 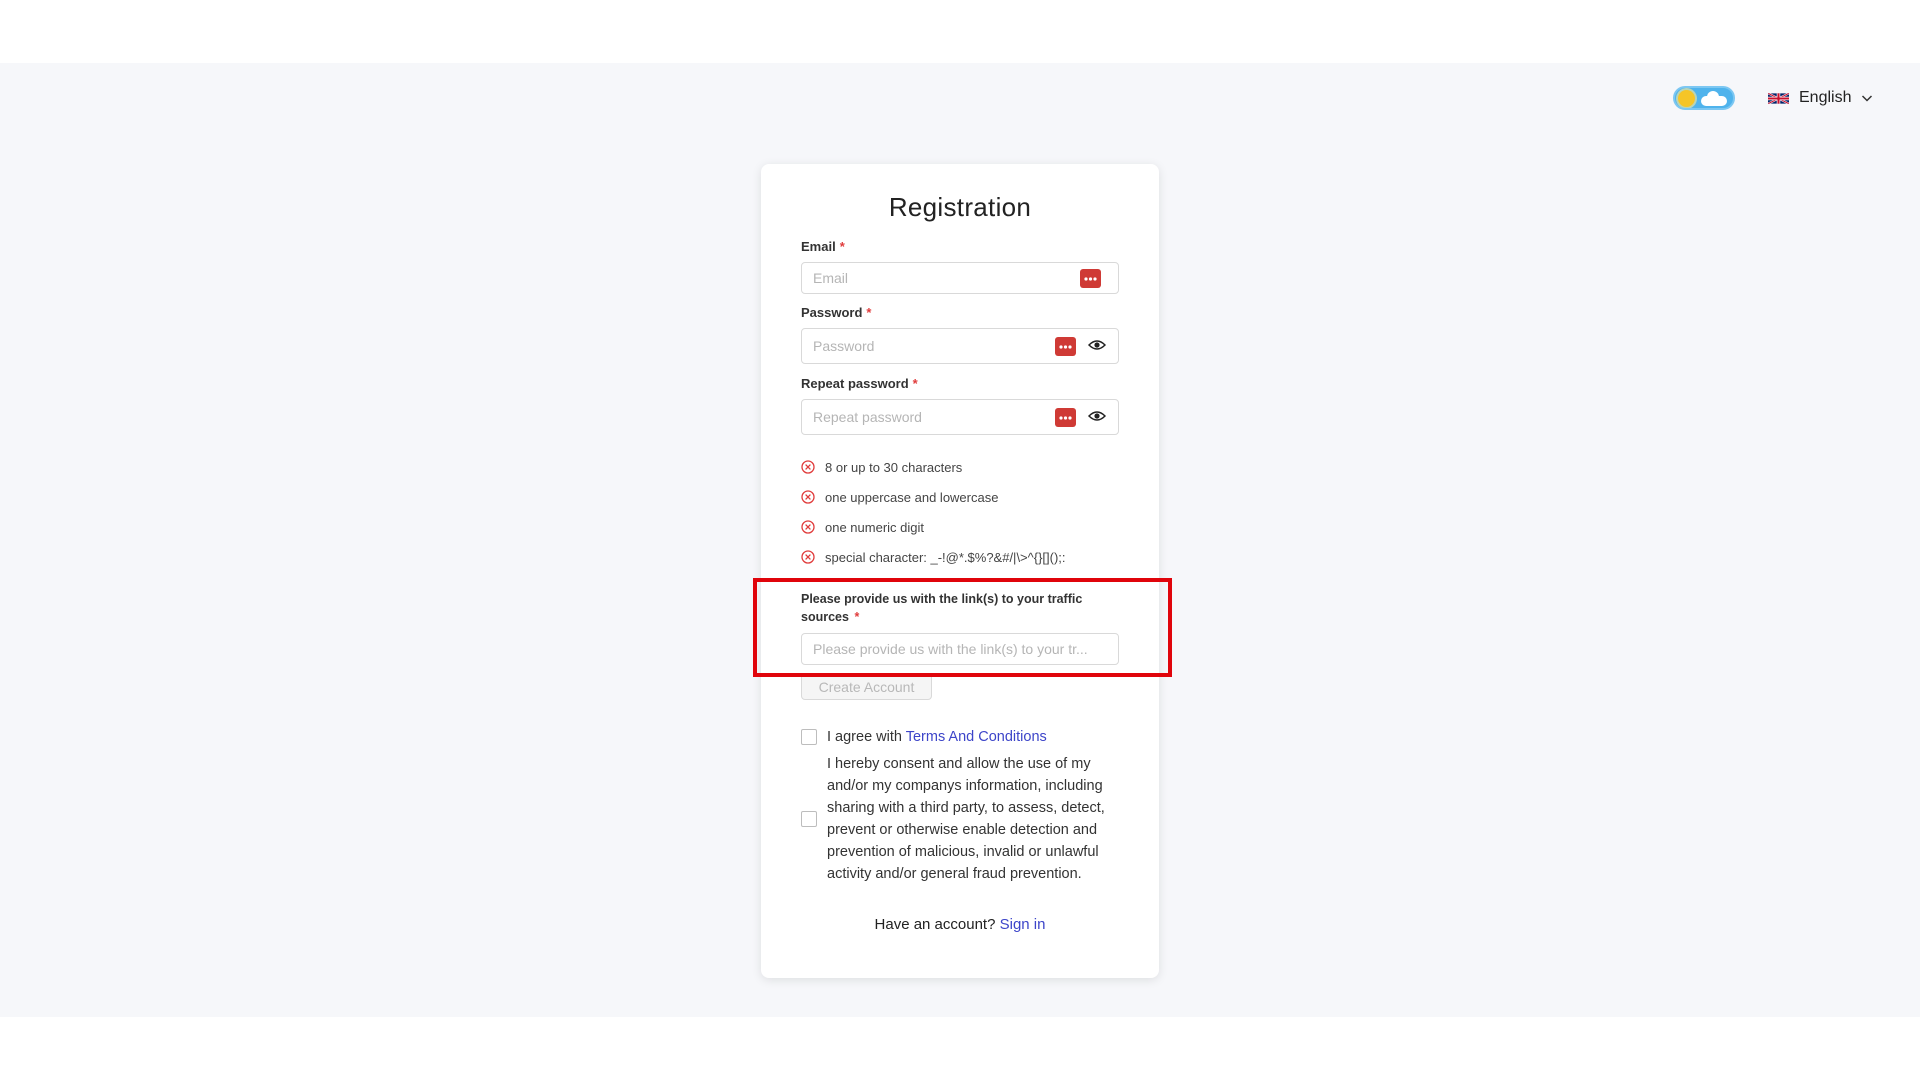 I want to click on password-rule: one numeric digit, so click(x=933, y=527).